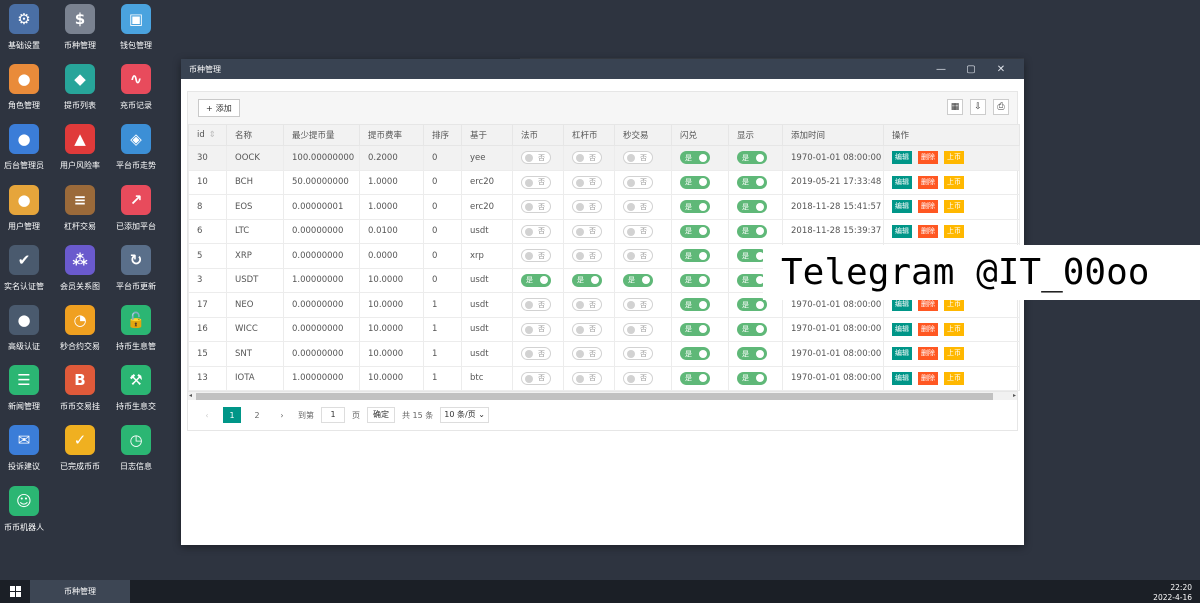 The image size is (1200, 603). What do you see at coordinates (941, 69) in the screenshot?
I see `minimize-button: —` at bounding box center [941, 69].